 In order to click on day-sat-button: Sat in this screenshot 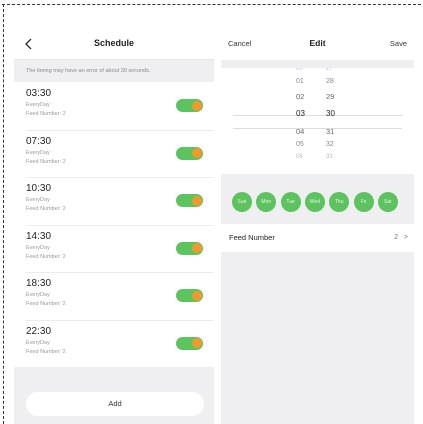, I will do `click(387, 202)`.